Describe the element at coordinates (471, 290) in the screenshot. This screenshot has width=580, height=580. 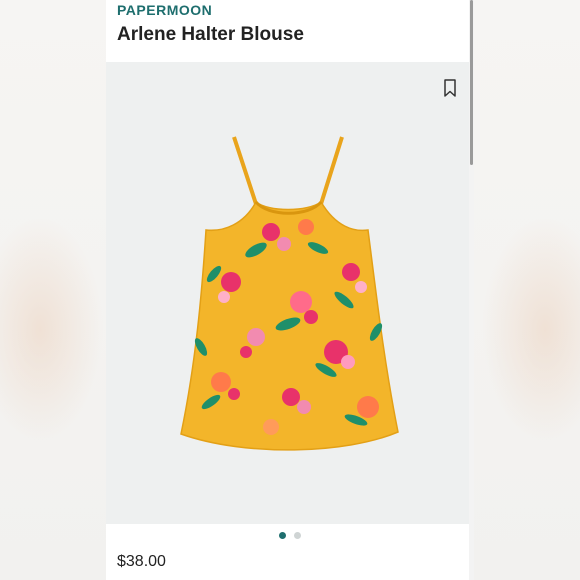
I see `scrollbar` at that location.